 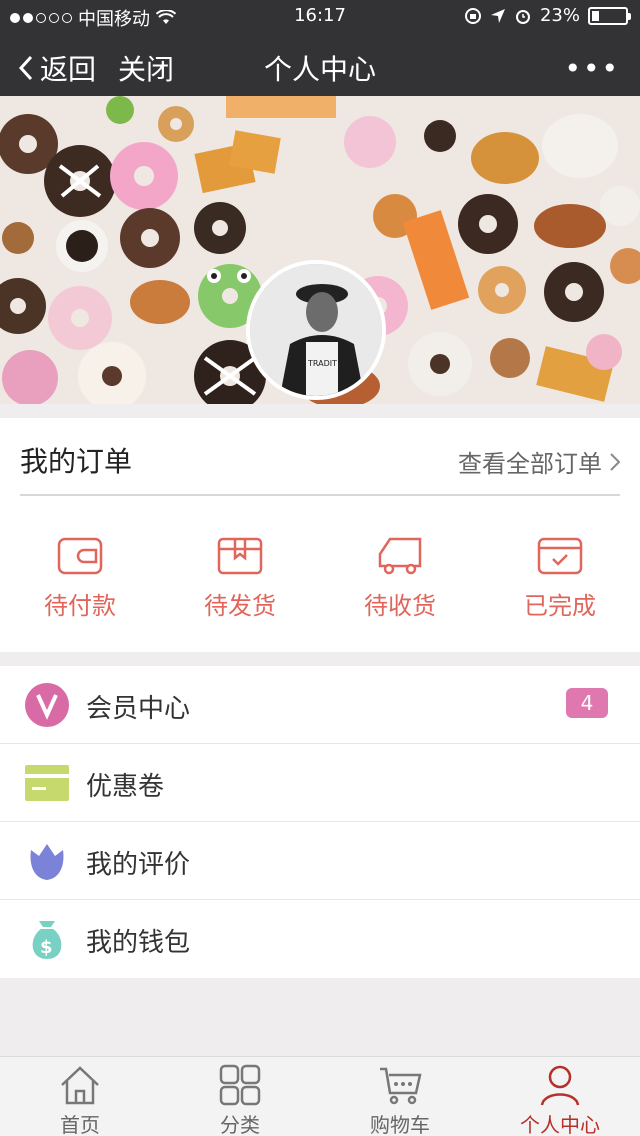 What do you see at coordinates (560, 606) in the screenshot?
I see `order-status-label: 已完成` at bounding box center [560, 606].